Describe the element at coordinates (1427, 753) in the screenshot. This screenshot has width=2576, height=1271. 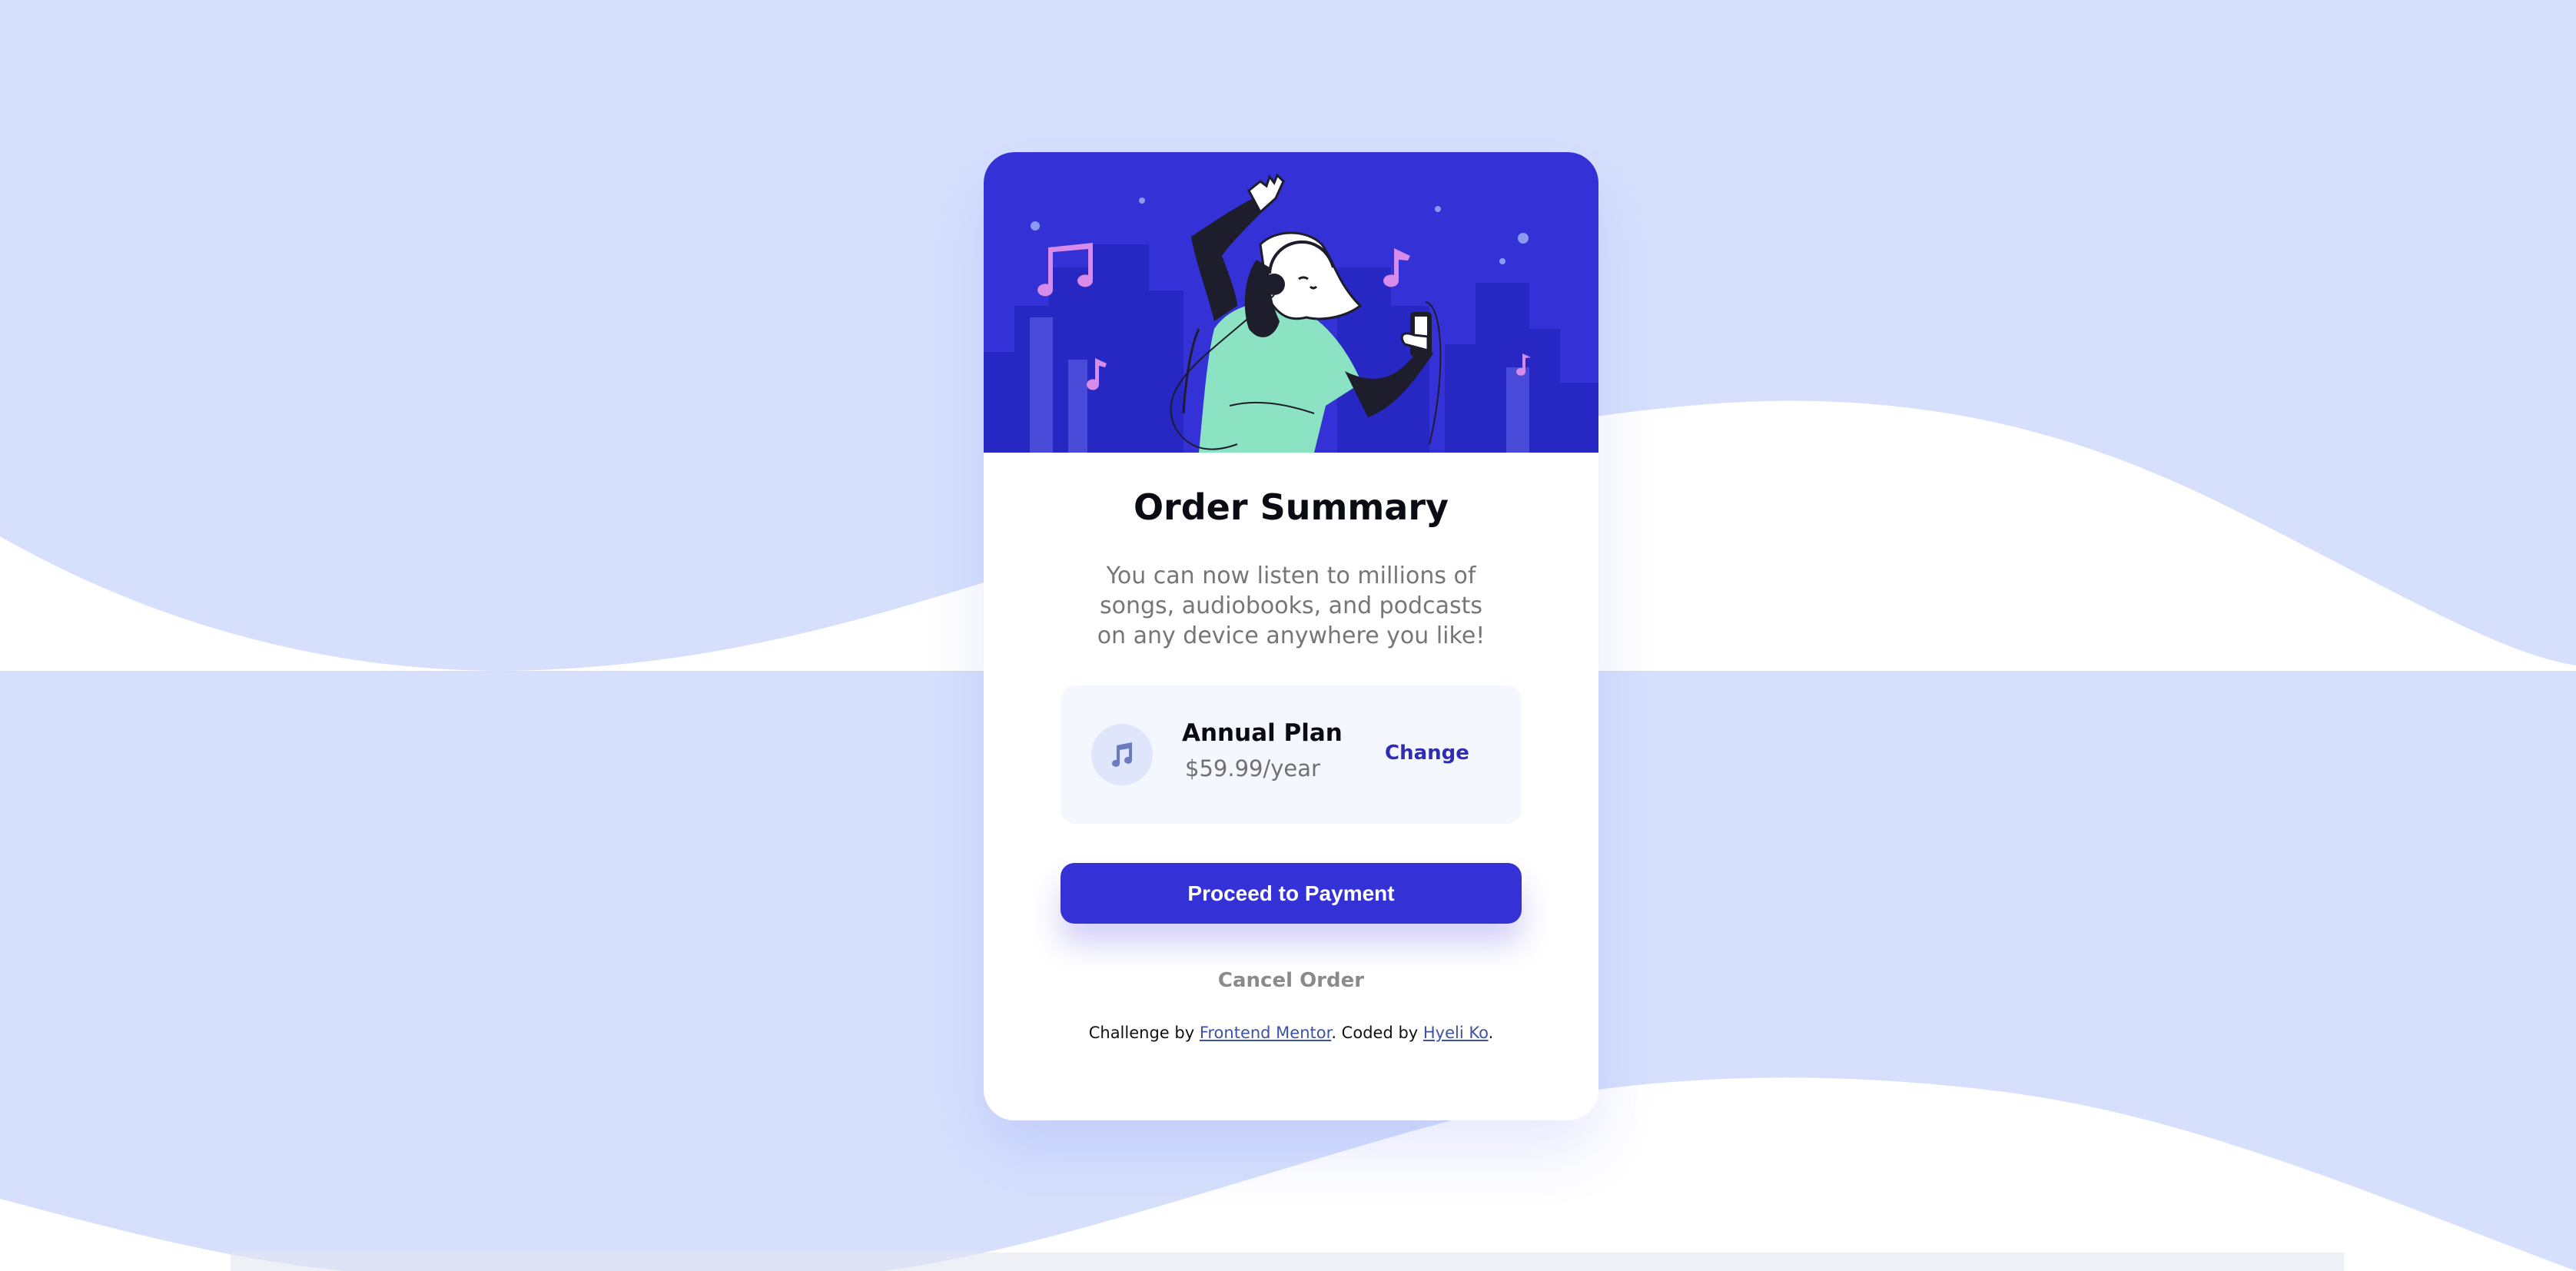
I see `change-plan-link: Change` at that location.